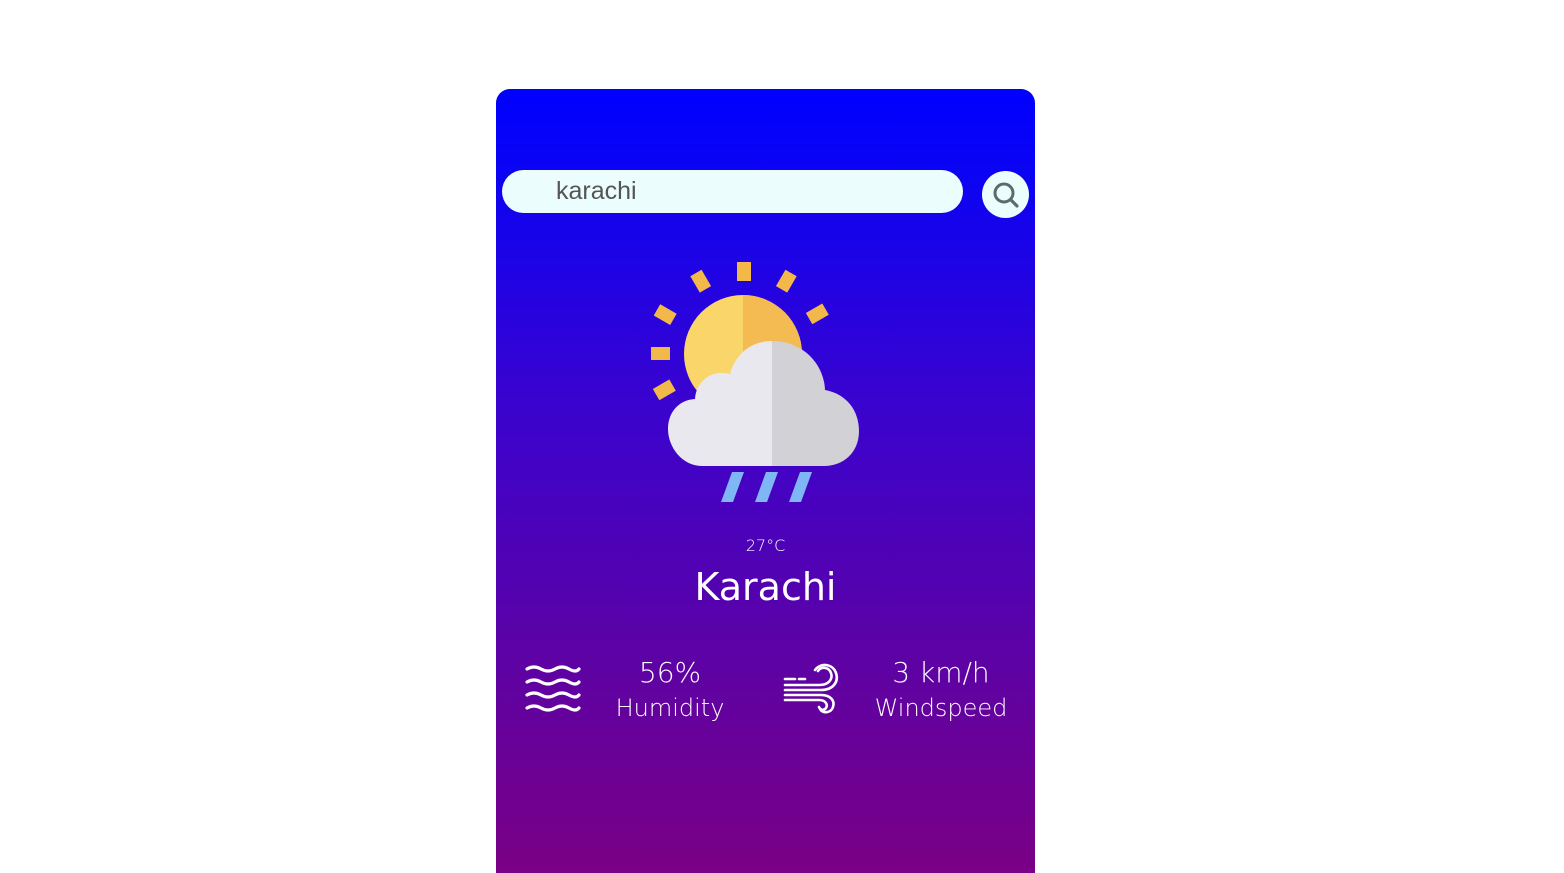 This screenshot has height=873, width=1564. What do you see at coordinates (670, 708) in the screenshot?
I see `humidity-label: Humidity` at bounding box center [670, 708].